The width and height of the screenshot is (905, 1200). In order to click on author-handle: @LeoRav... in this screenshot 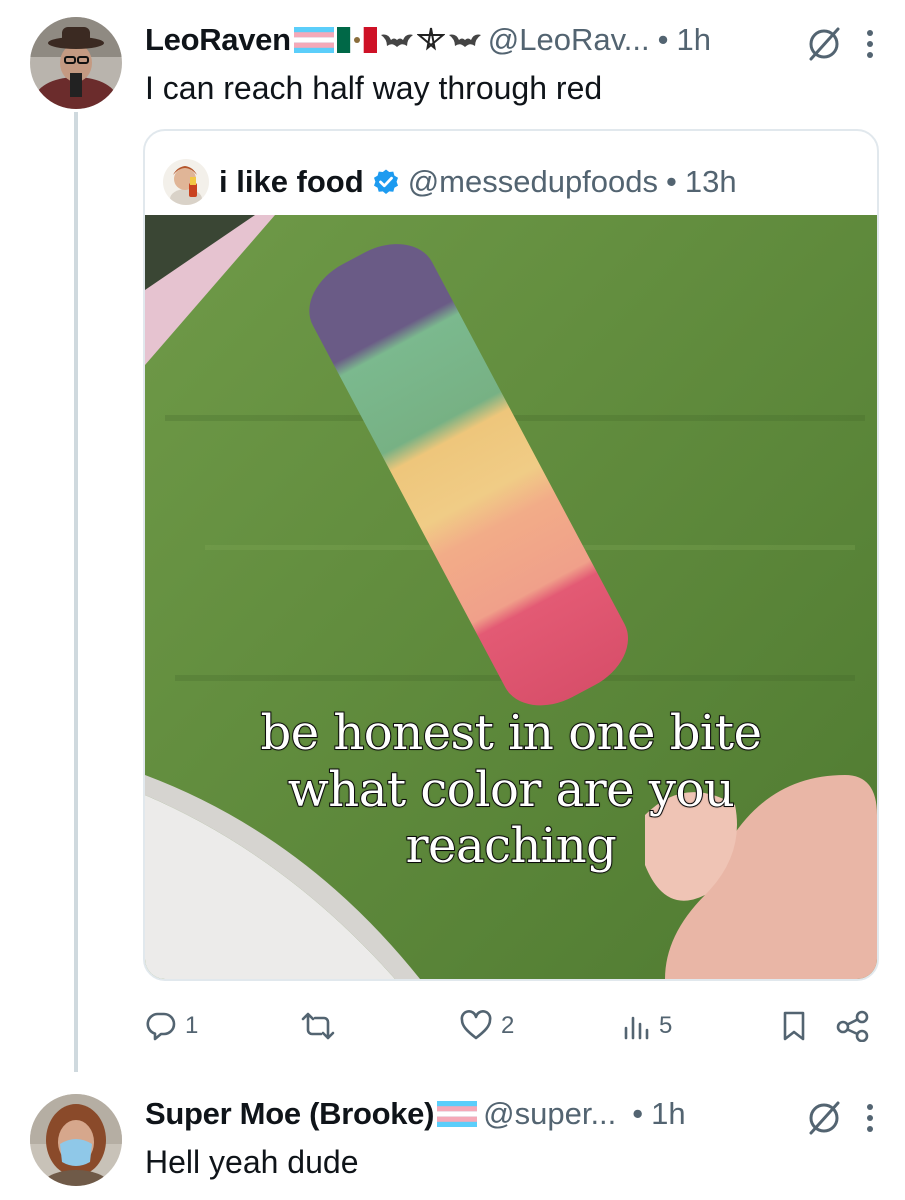, I will do `click(569, 40)`.